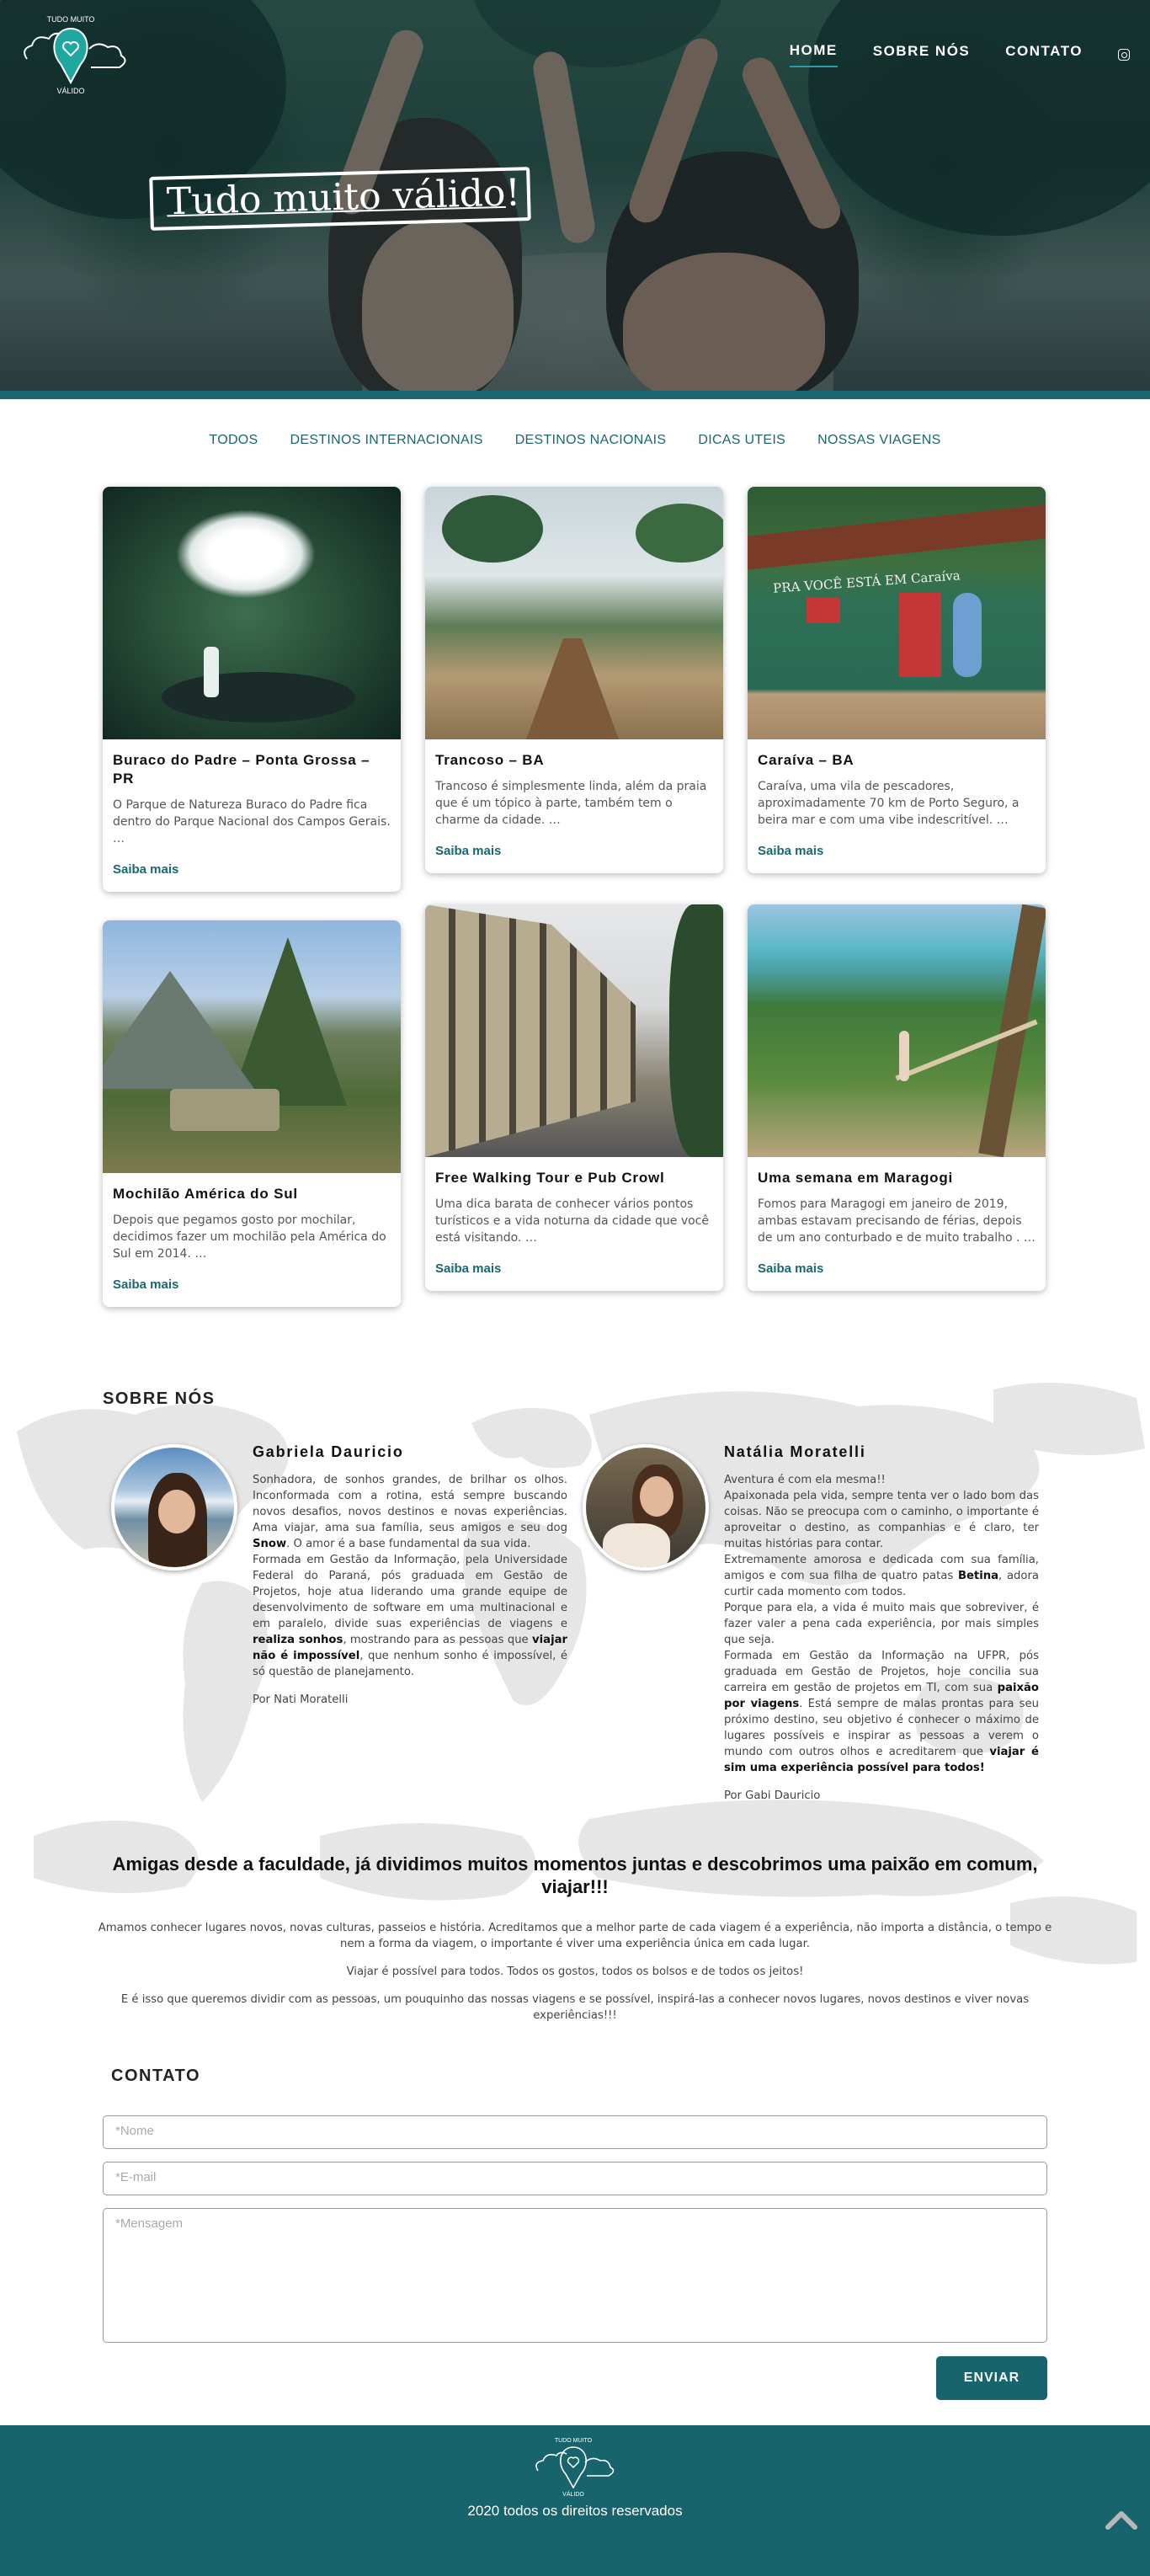  I want to click on bio-author: Por Gabi Dauricio, so click(772, 1795).